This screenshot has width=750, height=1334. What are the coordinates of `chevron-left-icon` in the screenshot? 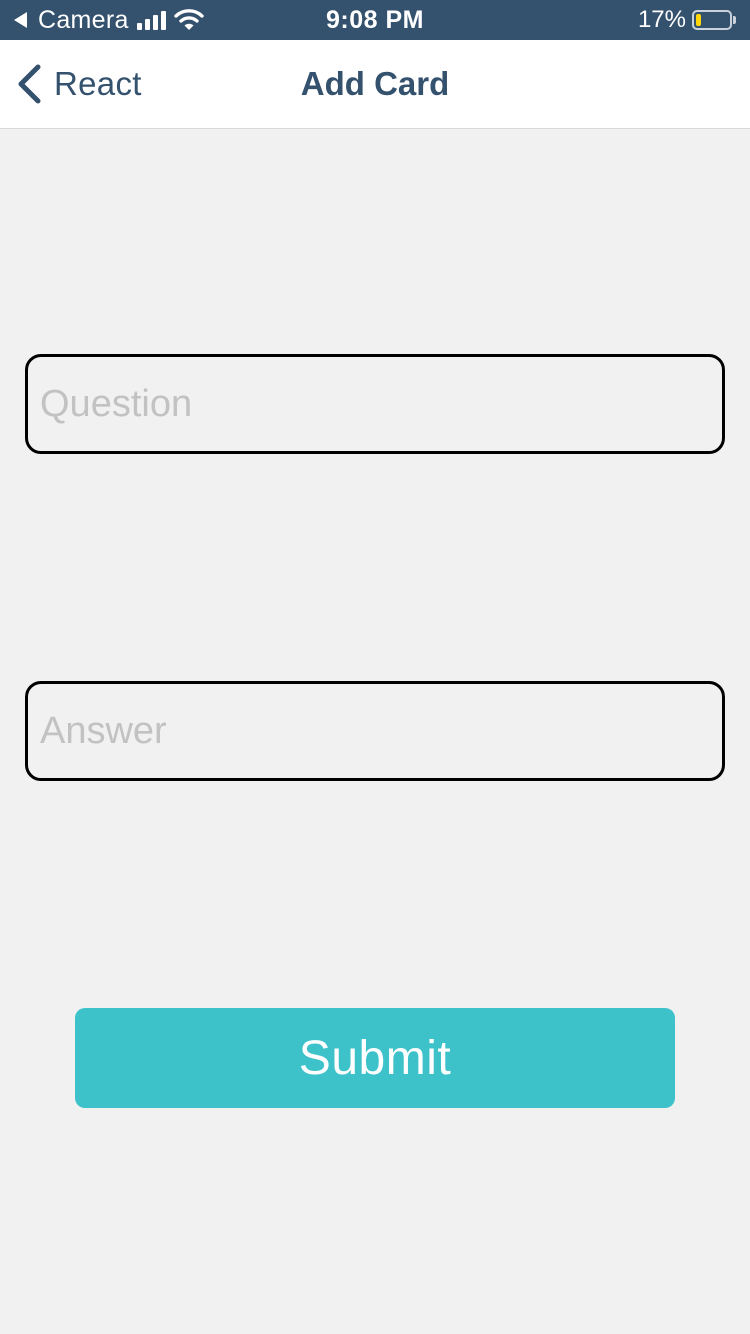 It's located at (29, 84).